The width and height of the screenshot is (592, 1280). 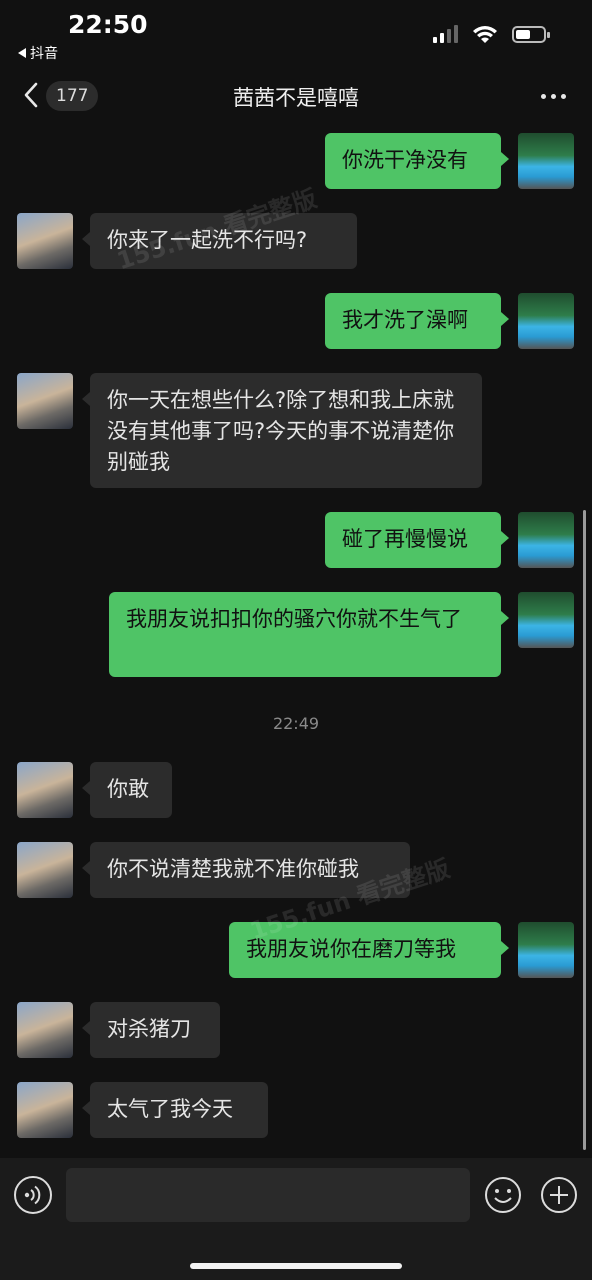 I want to click on status-time: 22:50, so click(x=108, y=24).